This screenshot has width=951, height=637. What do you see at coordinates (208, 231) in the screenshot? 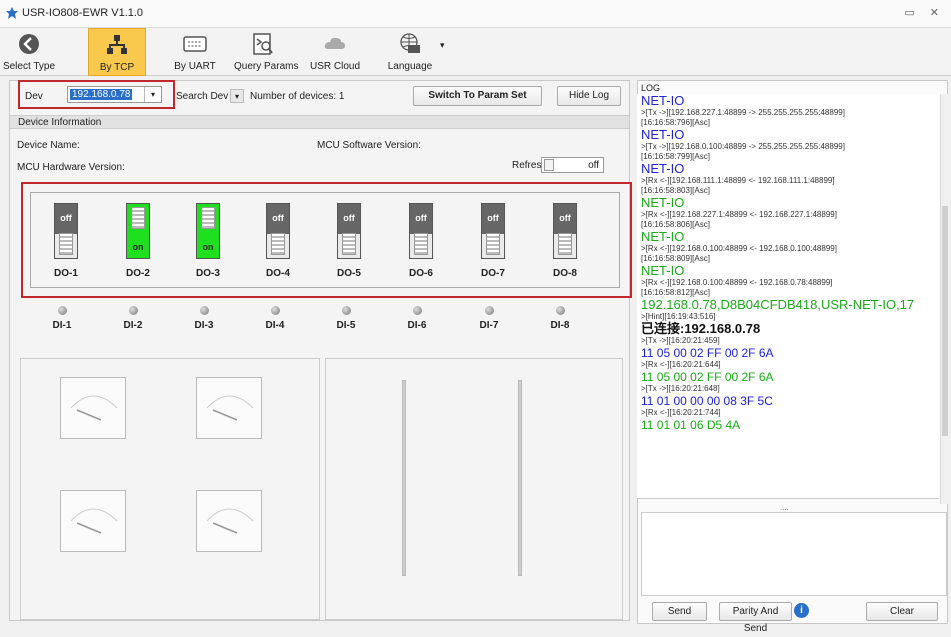
I see `relay-switch-3: on` at bounding box center [208, 231].